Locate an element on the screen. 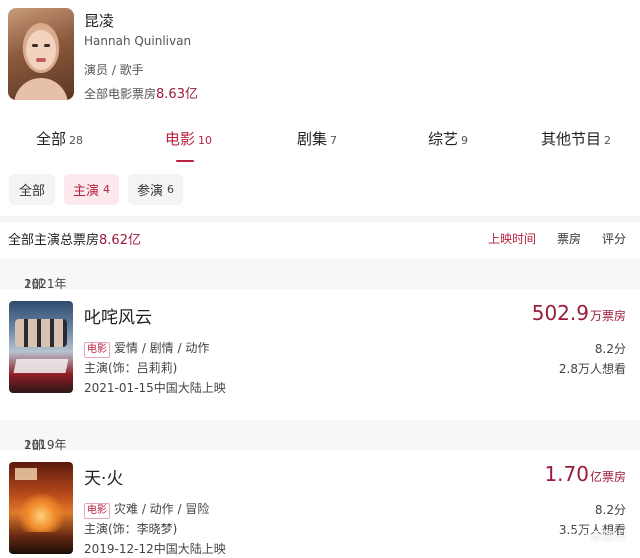  movie-role: 主演(饰：李晓梦) is located at coordinates (131, 529).